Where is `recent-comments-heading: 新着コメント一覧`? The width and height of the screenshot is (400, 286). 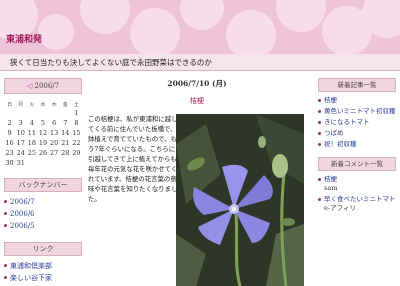 recent-comments-heading: 新着コメント一覧 is located at coordinates (357, 164).